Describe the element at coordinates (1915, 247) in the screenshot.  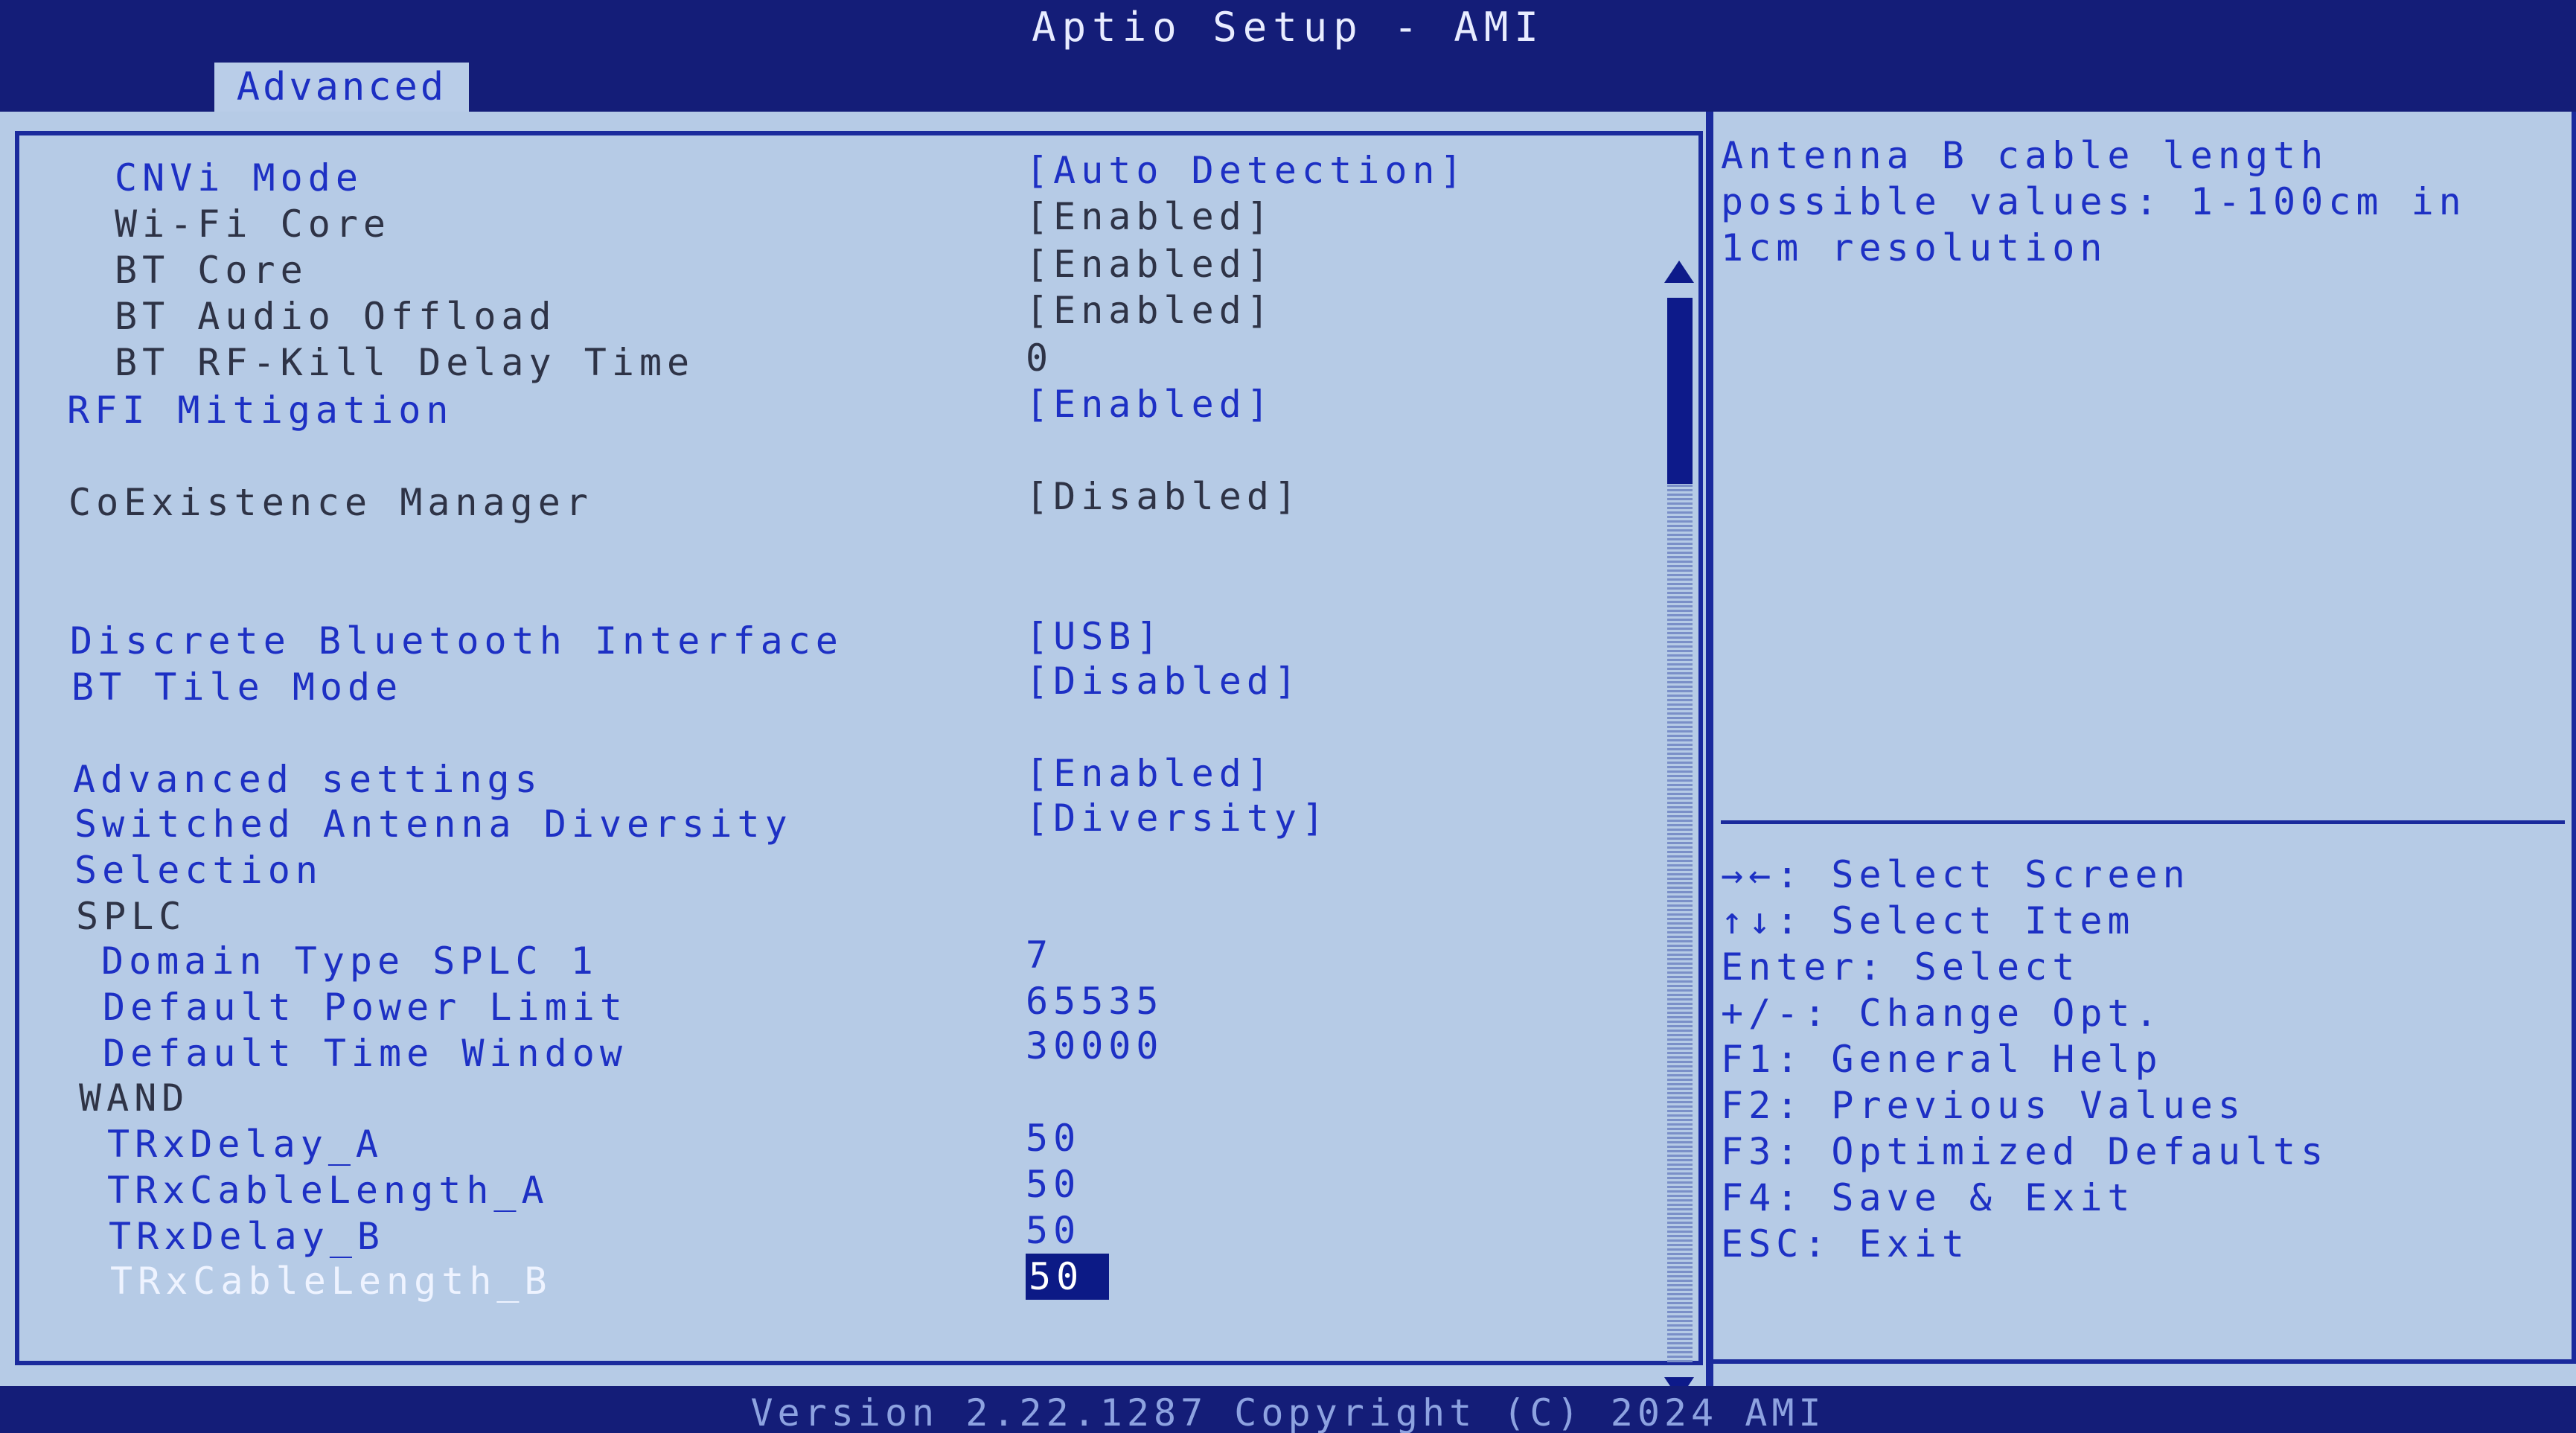
I see `help-text-line: 1cm resolution` at that location.